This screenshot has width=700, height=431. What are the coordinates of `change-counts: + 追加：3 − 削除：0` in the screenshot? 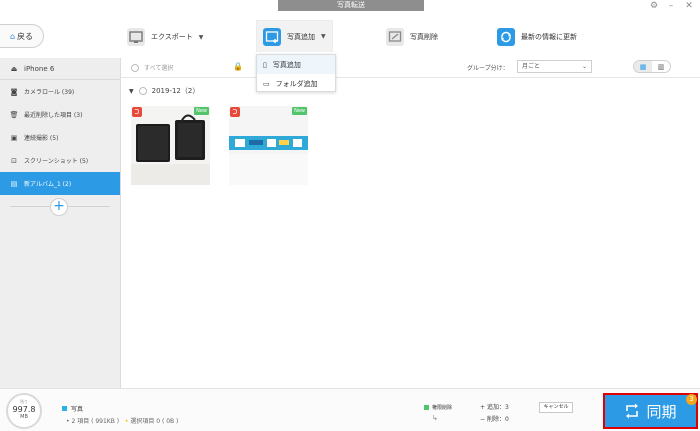 It's located at (494, 414).